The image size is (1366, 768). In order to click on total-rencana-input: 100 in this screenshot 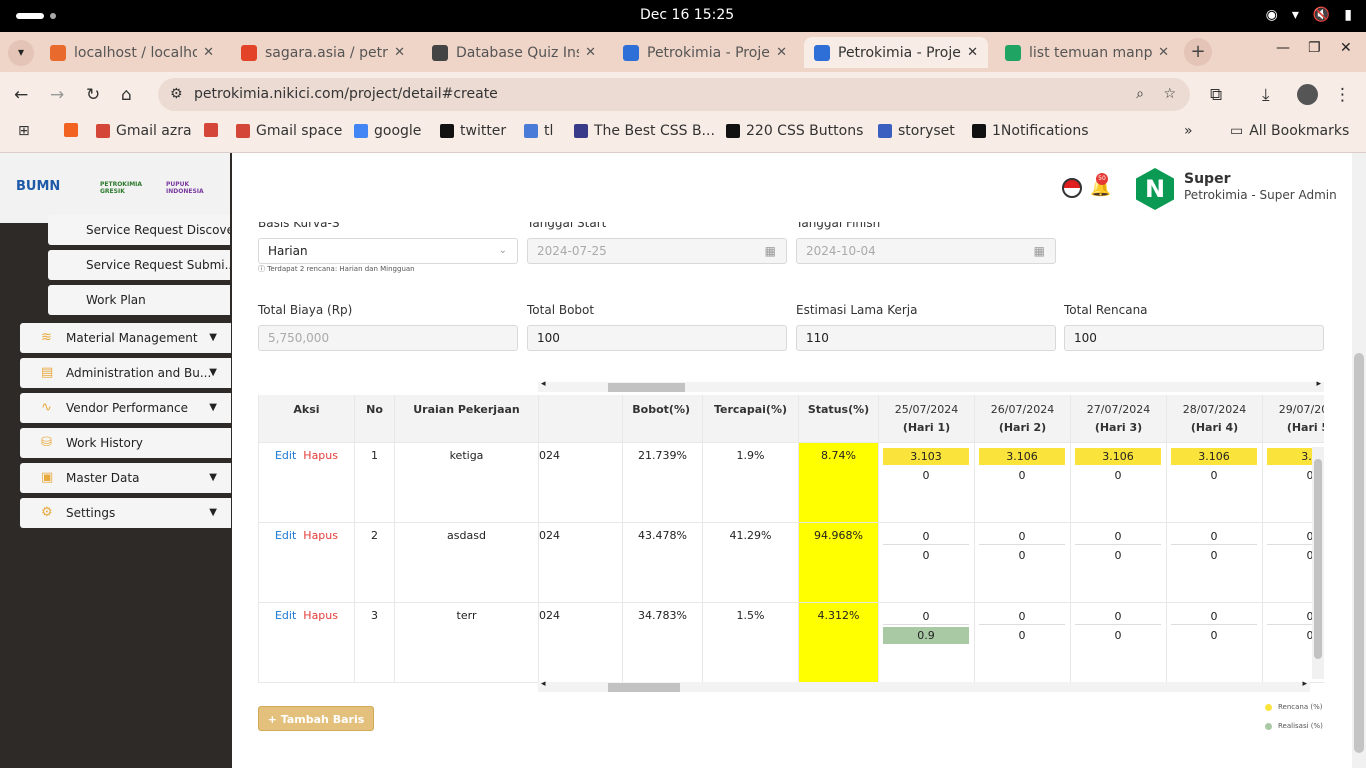, I will do `click(1194, 338)`.